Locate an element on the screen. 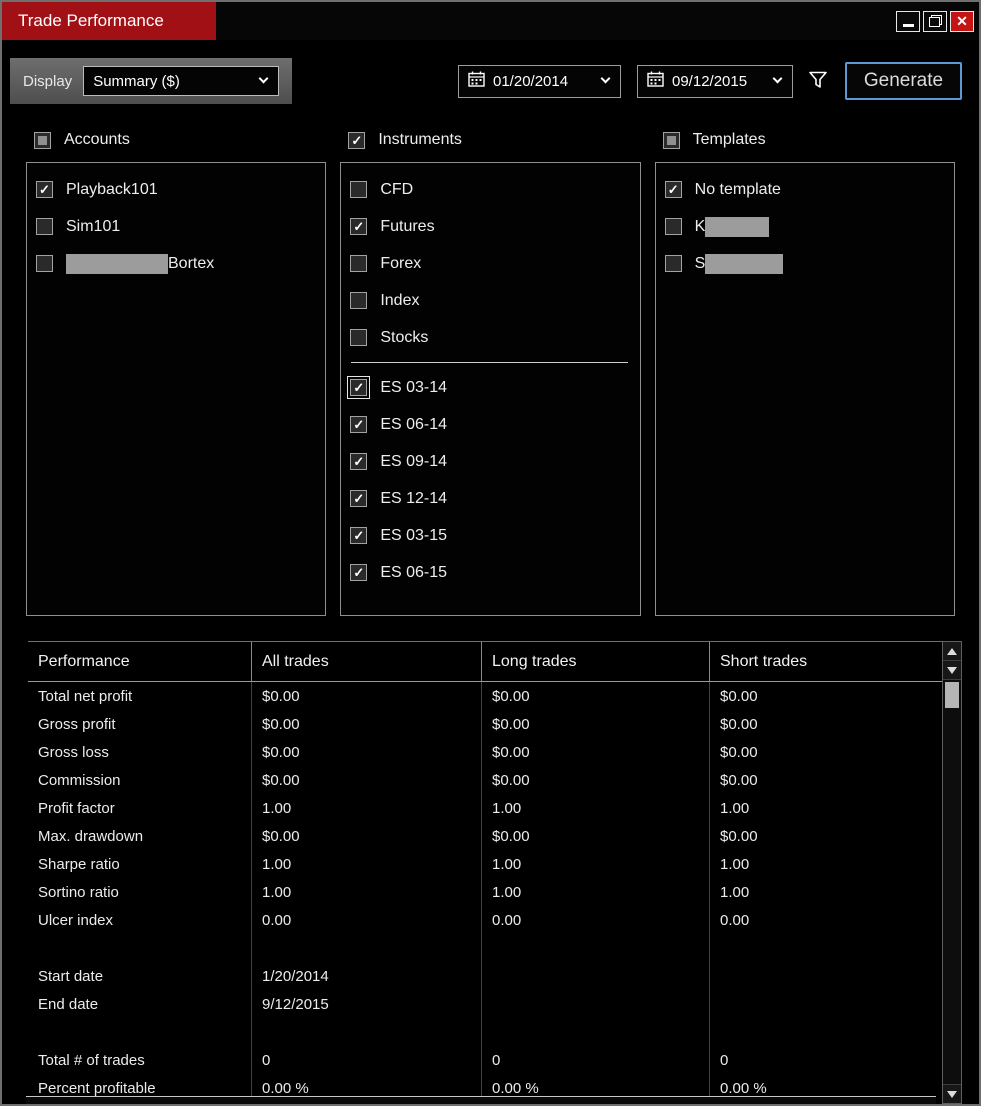 This screenshot has width=981, height=1106. display-select: Summary ($) is located at coordinates (181, 81).